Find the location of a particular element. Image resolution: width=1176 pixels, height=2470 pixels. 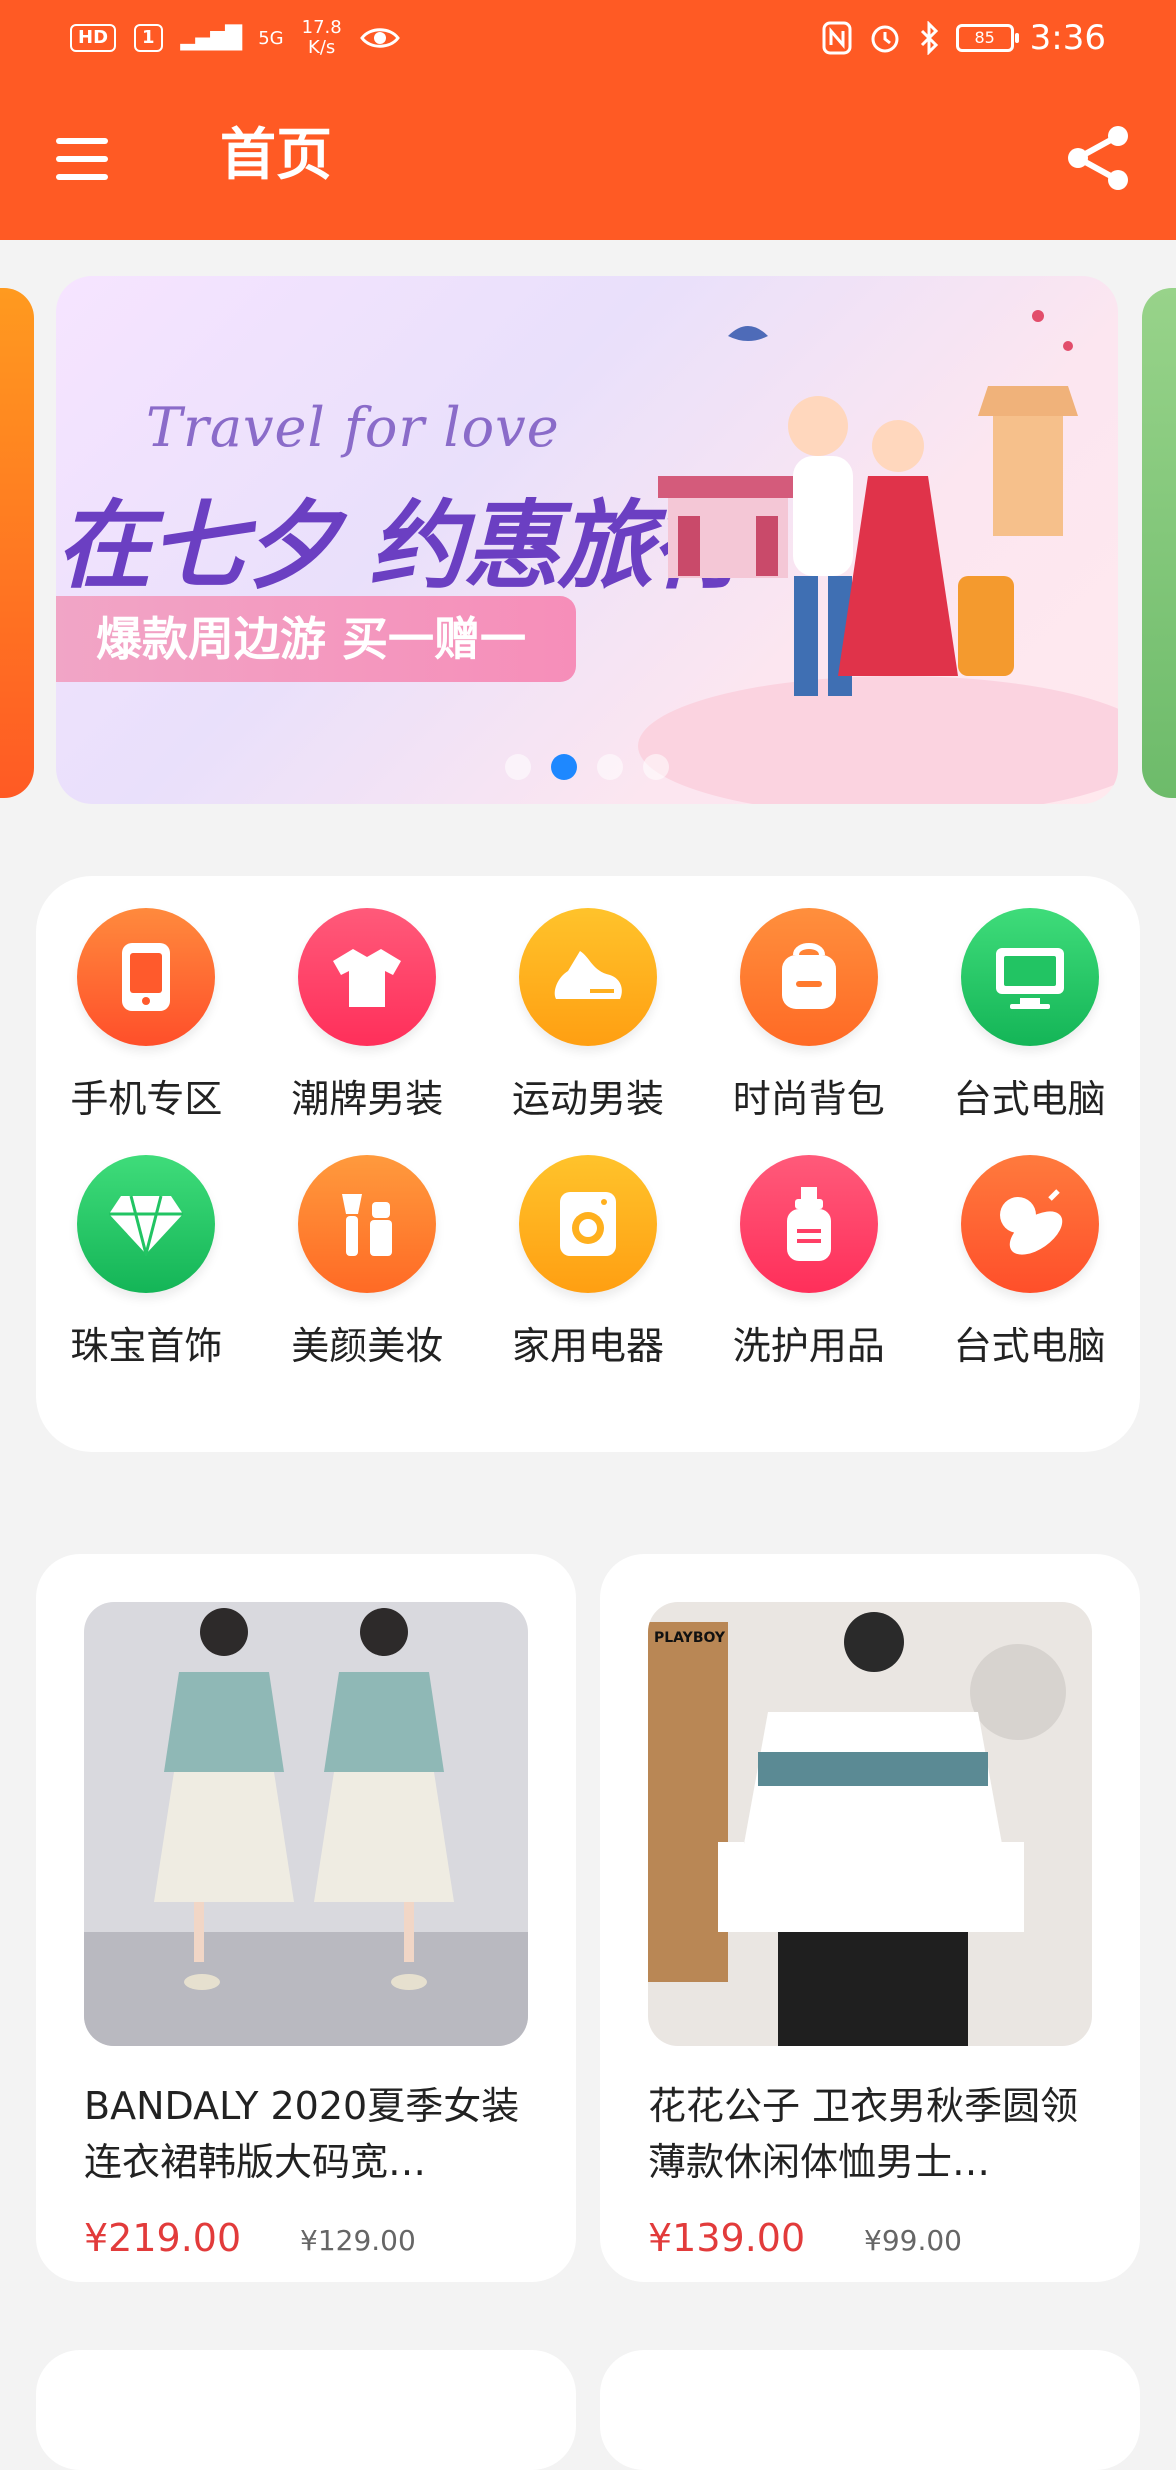

travel-couple-illustration is located at coordinates (878, 557).